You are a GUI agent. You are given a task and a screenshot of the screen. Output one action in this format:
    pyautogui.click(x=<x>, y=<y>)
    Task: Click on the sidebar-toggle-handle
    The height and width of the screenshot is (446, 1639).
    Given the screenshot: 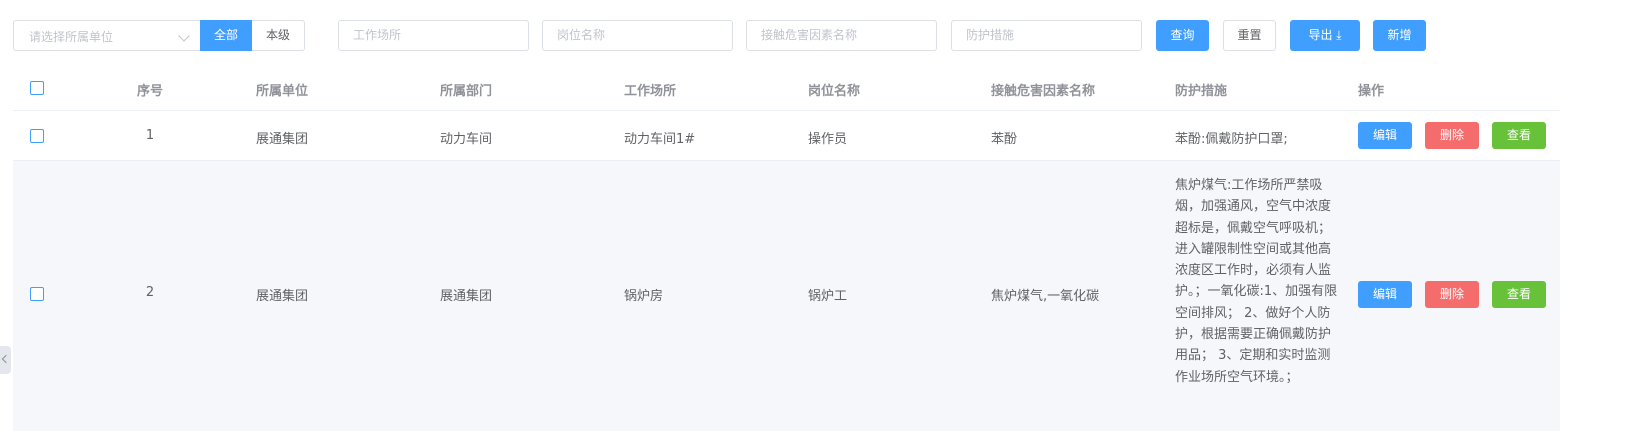 What is the action you would take?
    pyautogui.click(x=5, y=360)
    